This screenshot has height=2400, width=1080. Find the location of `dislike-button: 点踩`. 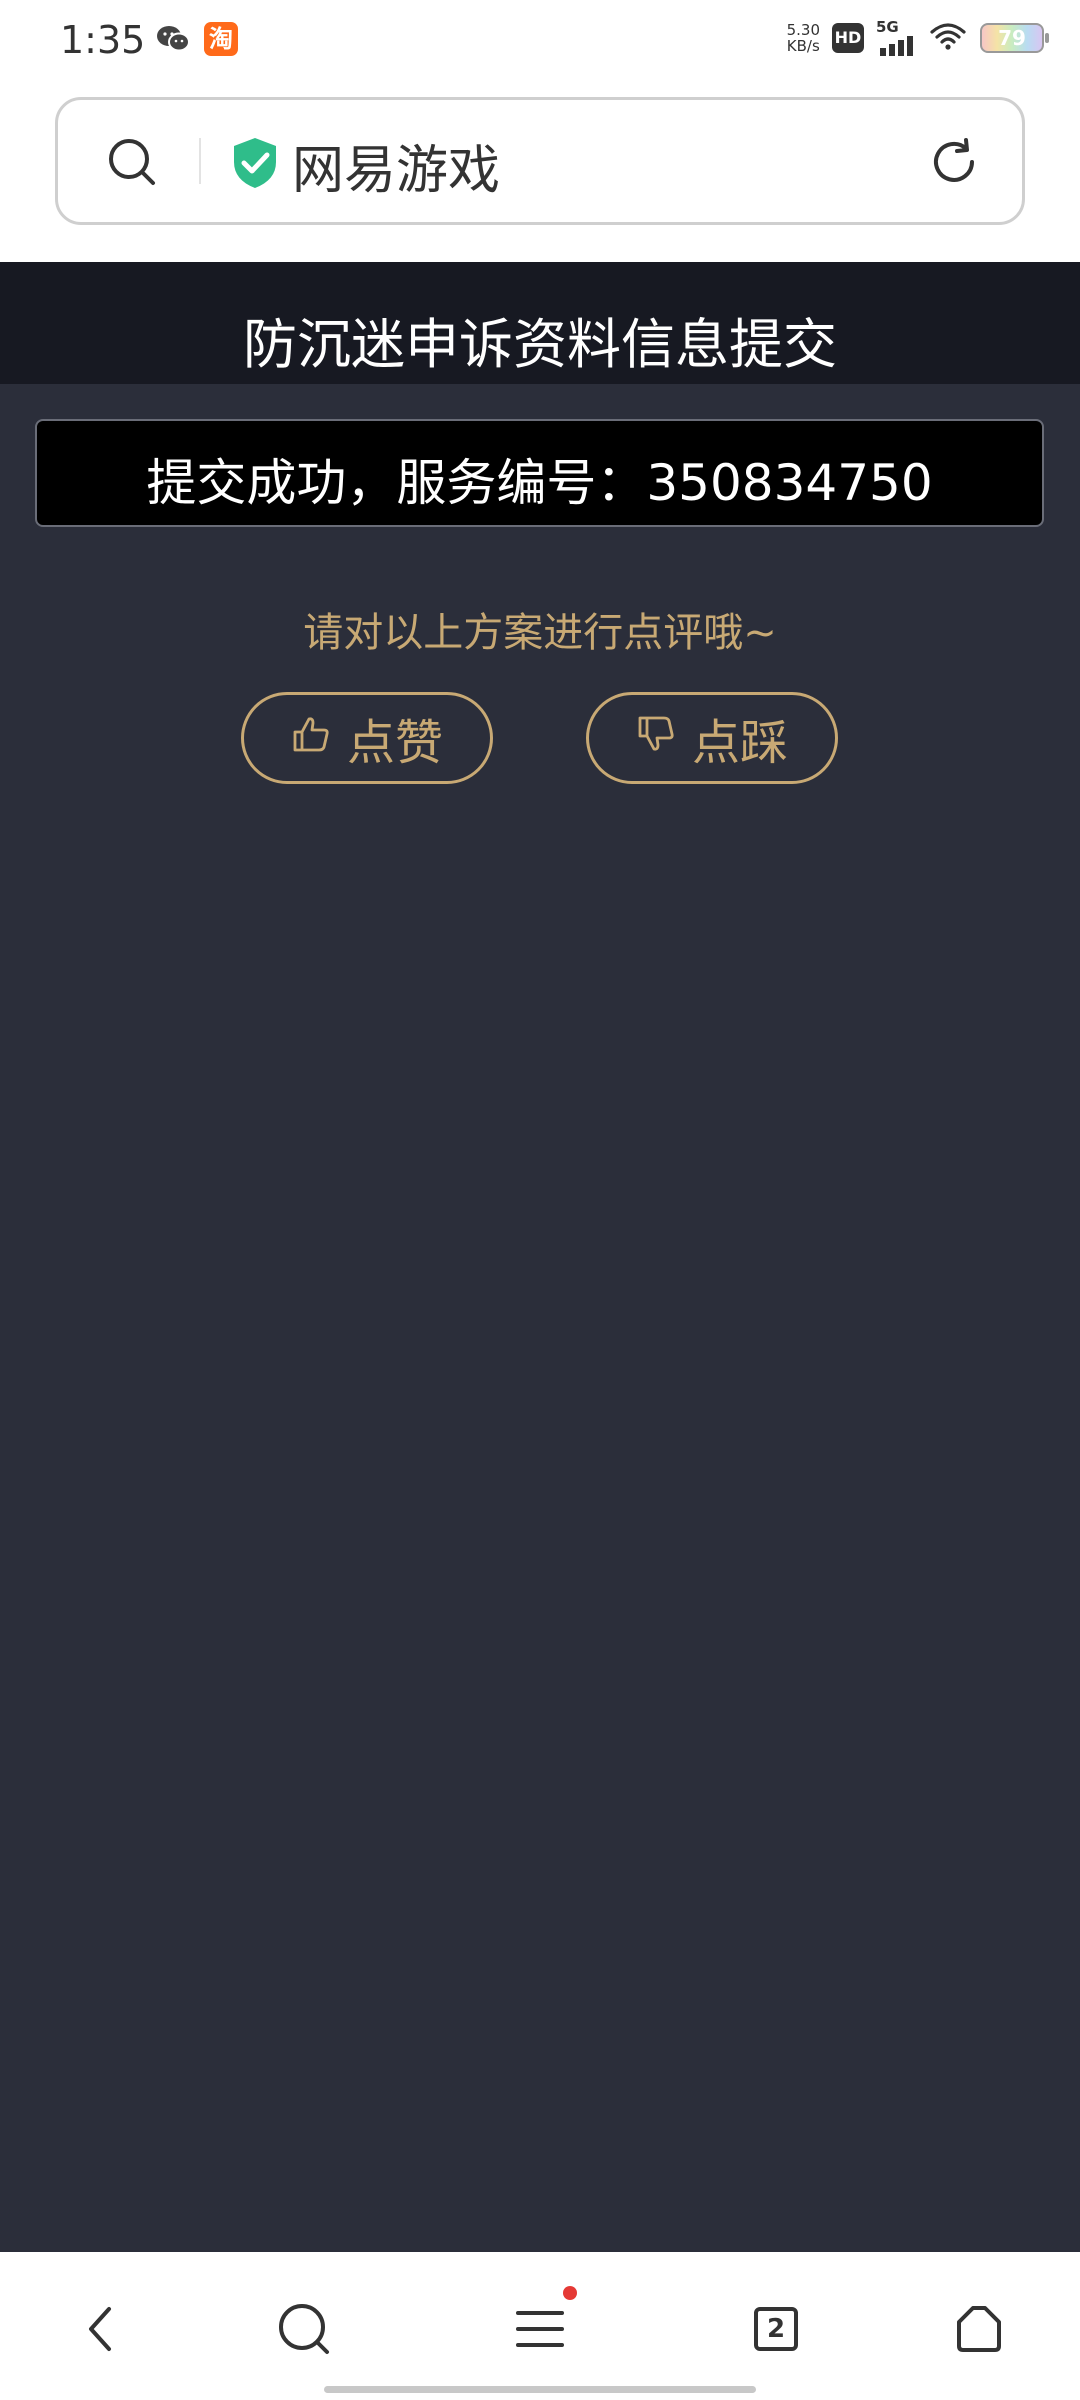

dislike-button: 点踩 is located at coordinates (712, 738).